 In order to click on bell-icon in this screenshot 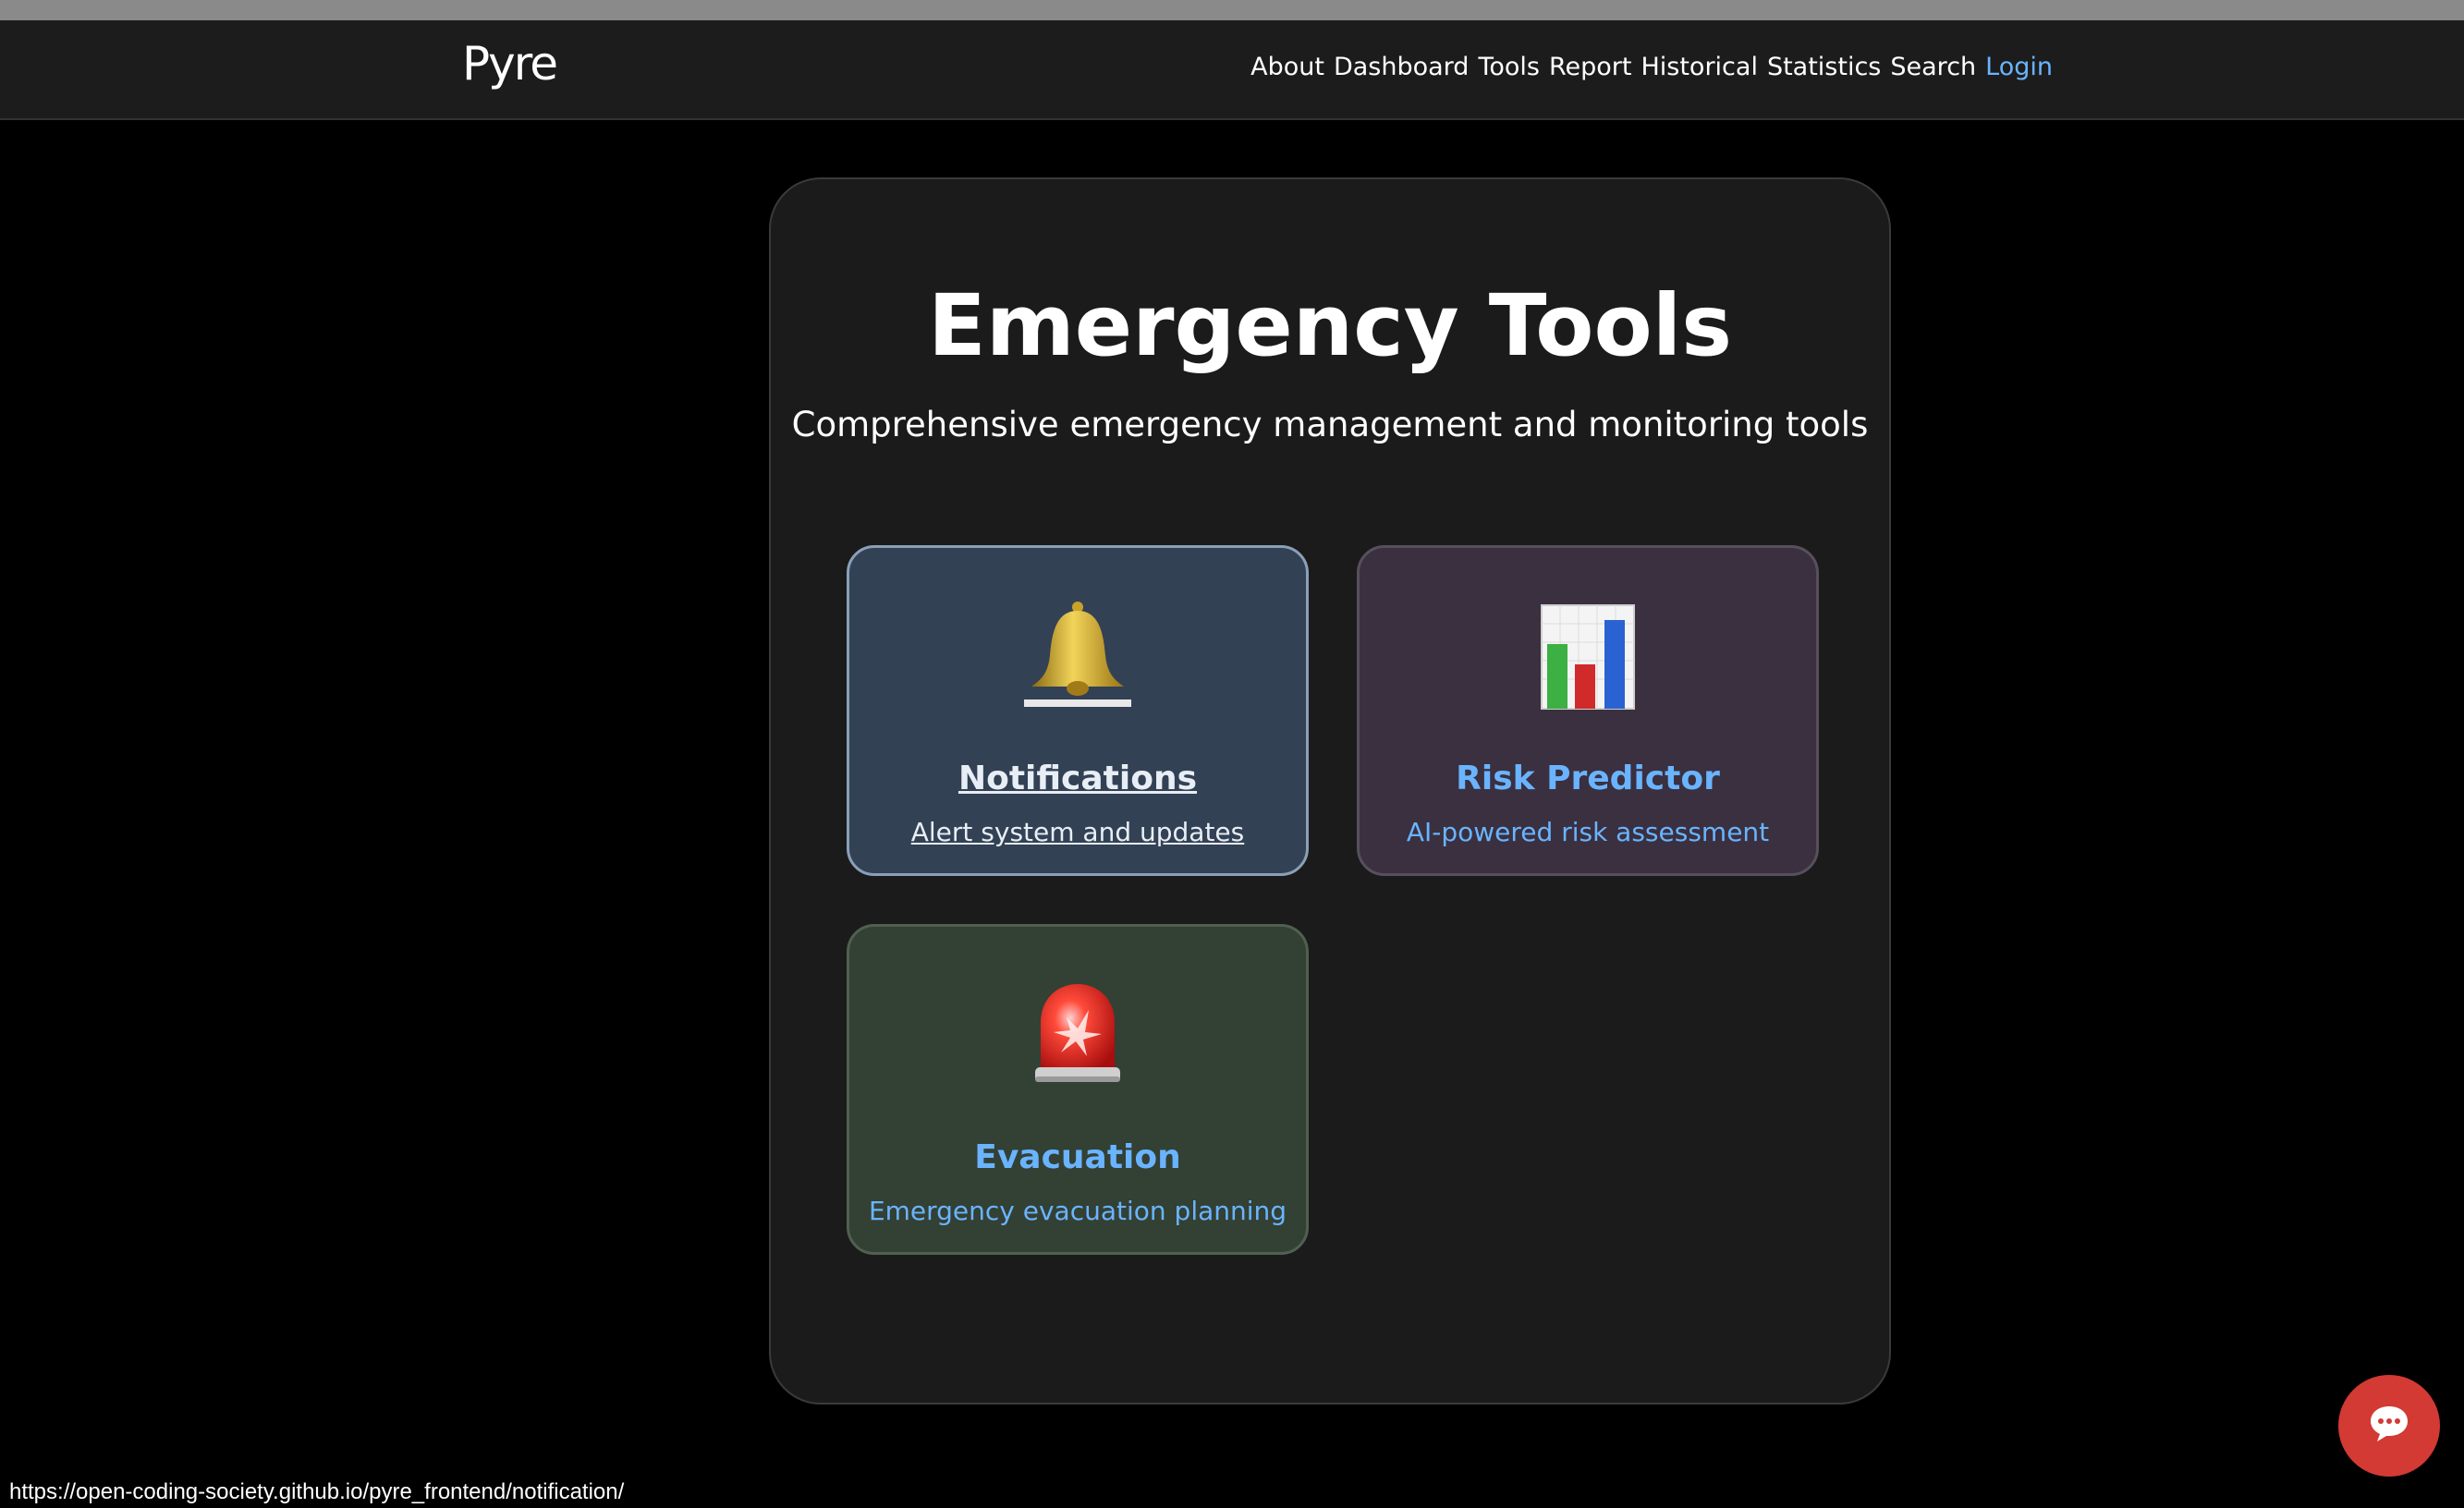, I will do `click(1077, 655)`.